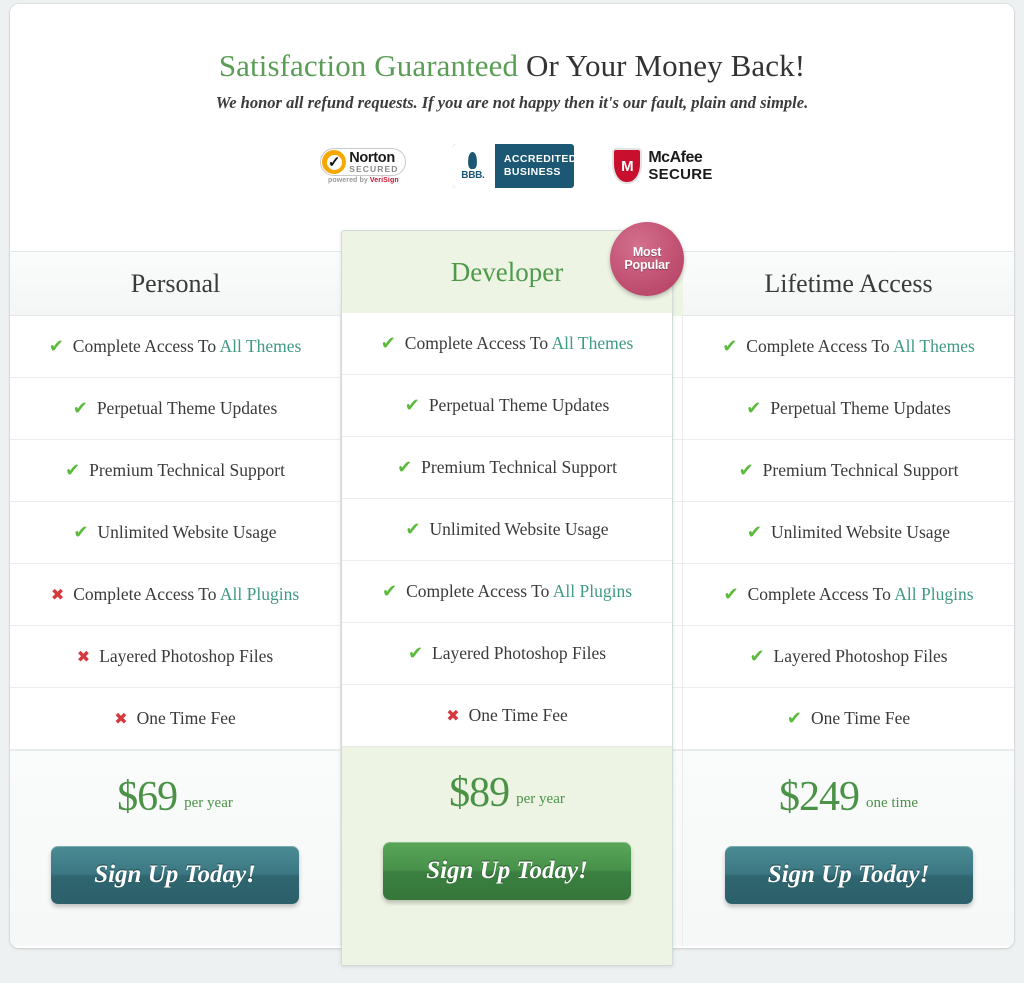 This screenshot has height=983, width=1024. I want to click on most-popular-line2: Popular, so click(647, 265).